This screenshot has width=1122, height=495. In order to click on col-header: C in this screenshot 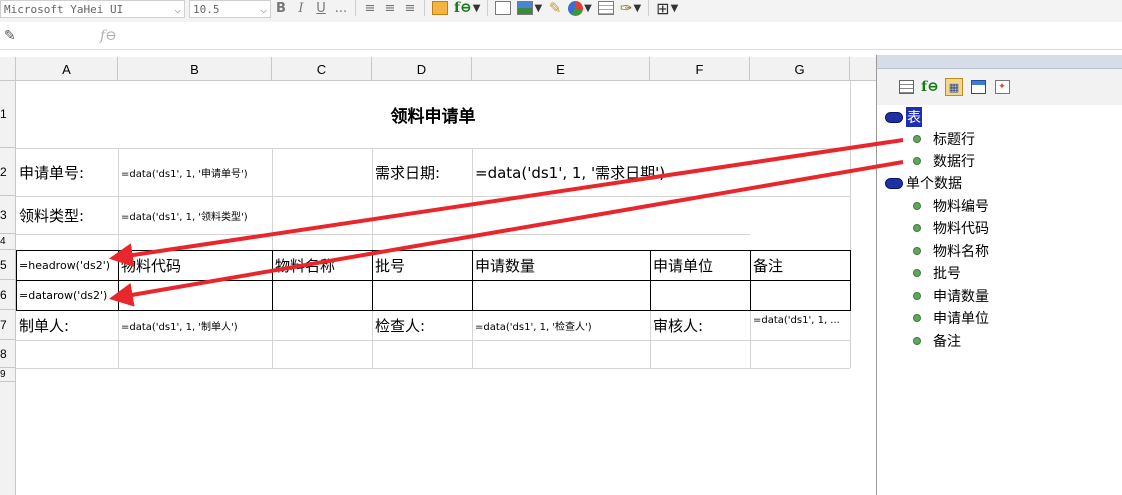, I will do `click(322, 69)`.